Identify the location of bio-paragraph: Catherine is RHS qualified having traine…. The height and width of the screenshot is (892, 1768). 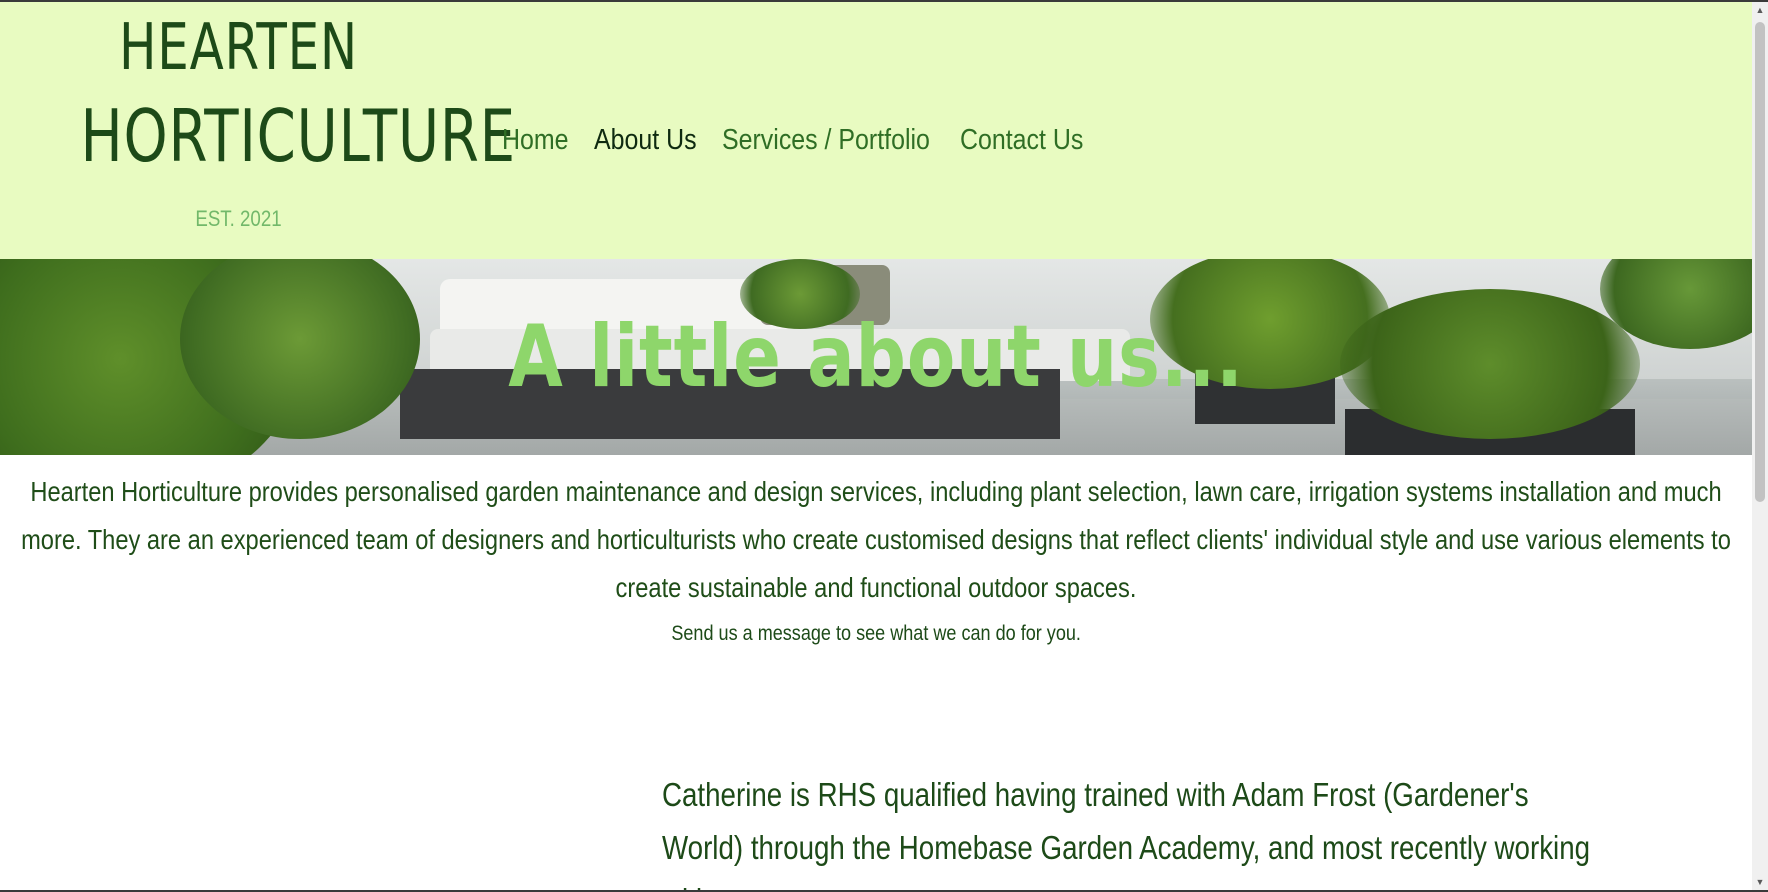
(1172, 829).